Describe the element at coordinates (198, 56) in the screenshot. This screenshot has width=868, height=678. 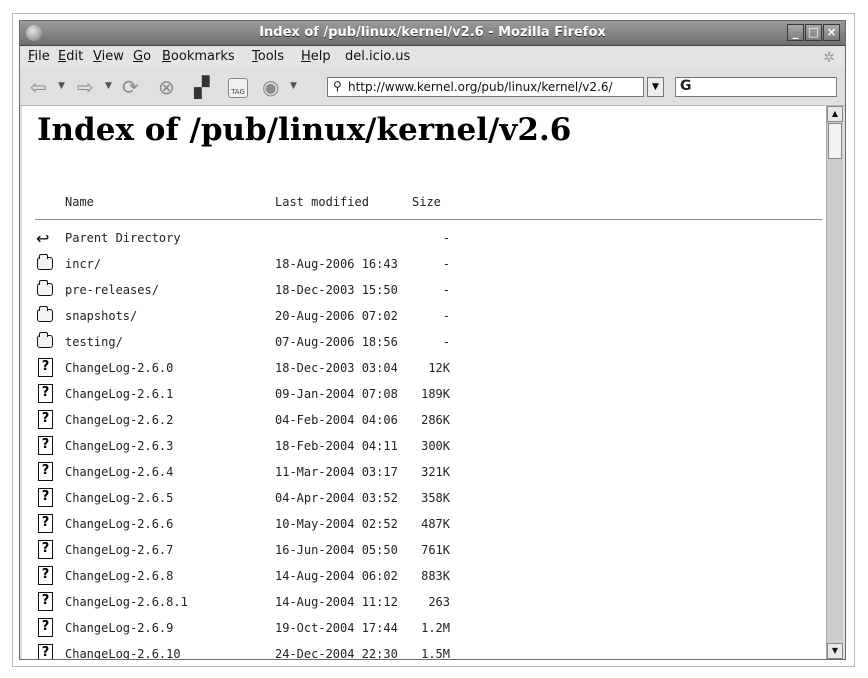
I see `menu-bookmarks: Bookmarks` at that location.